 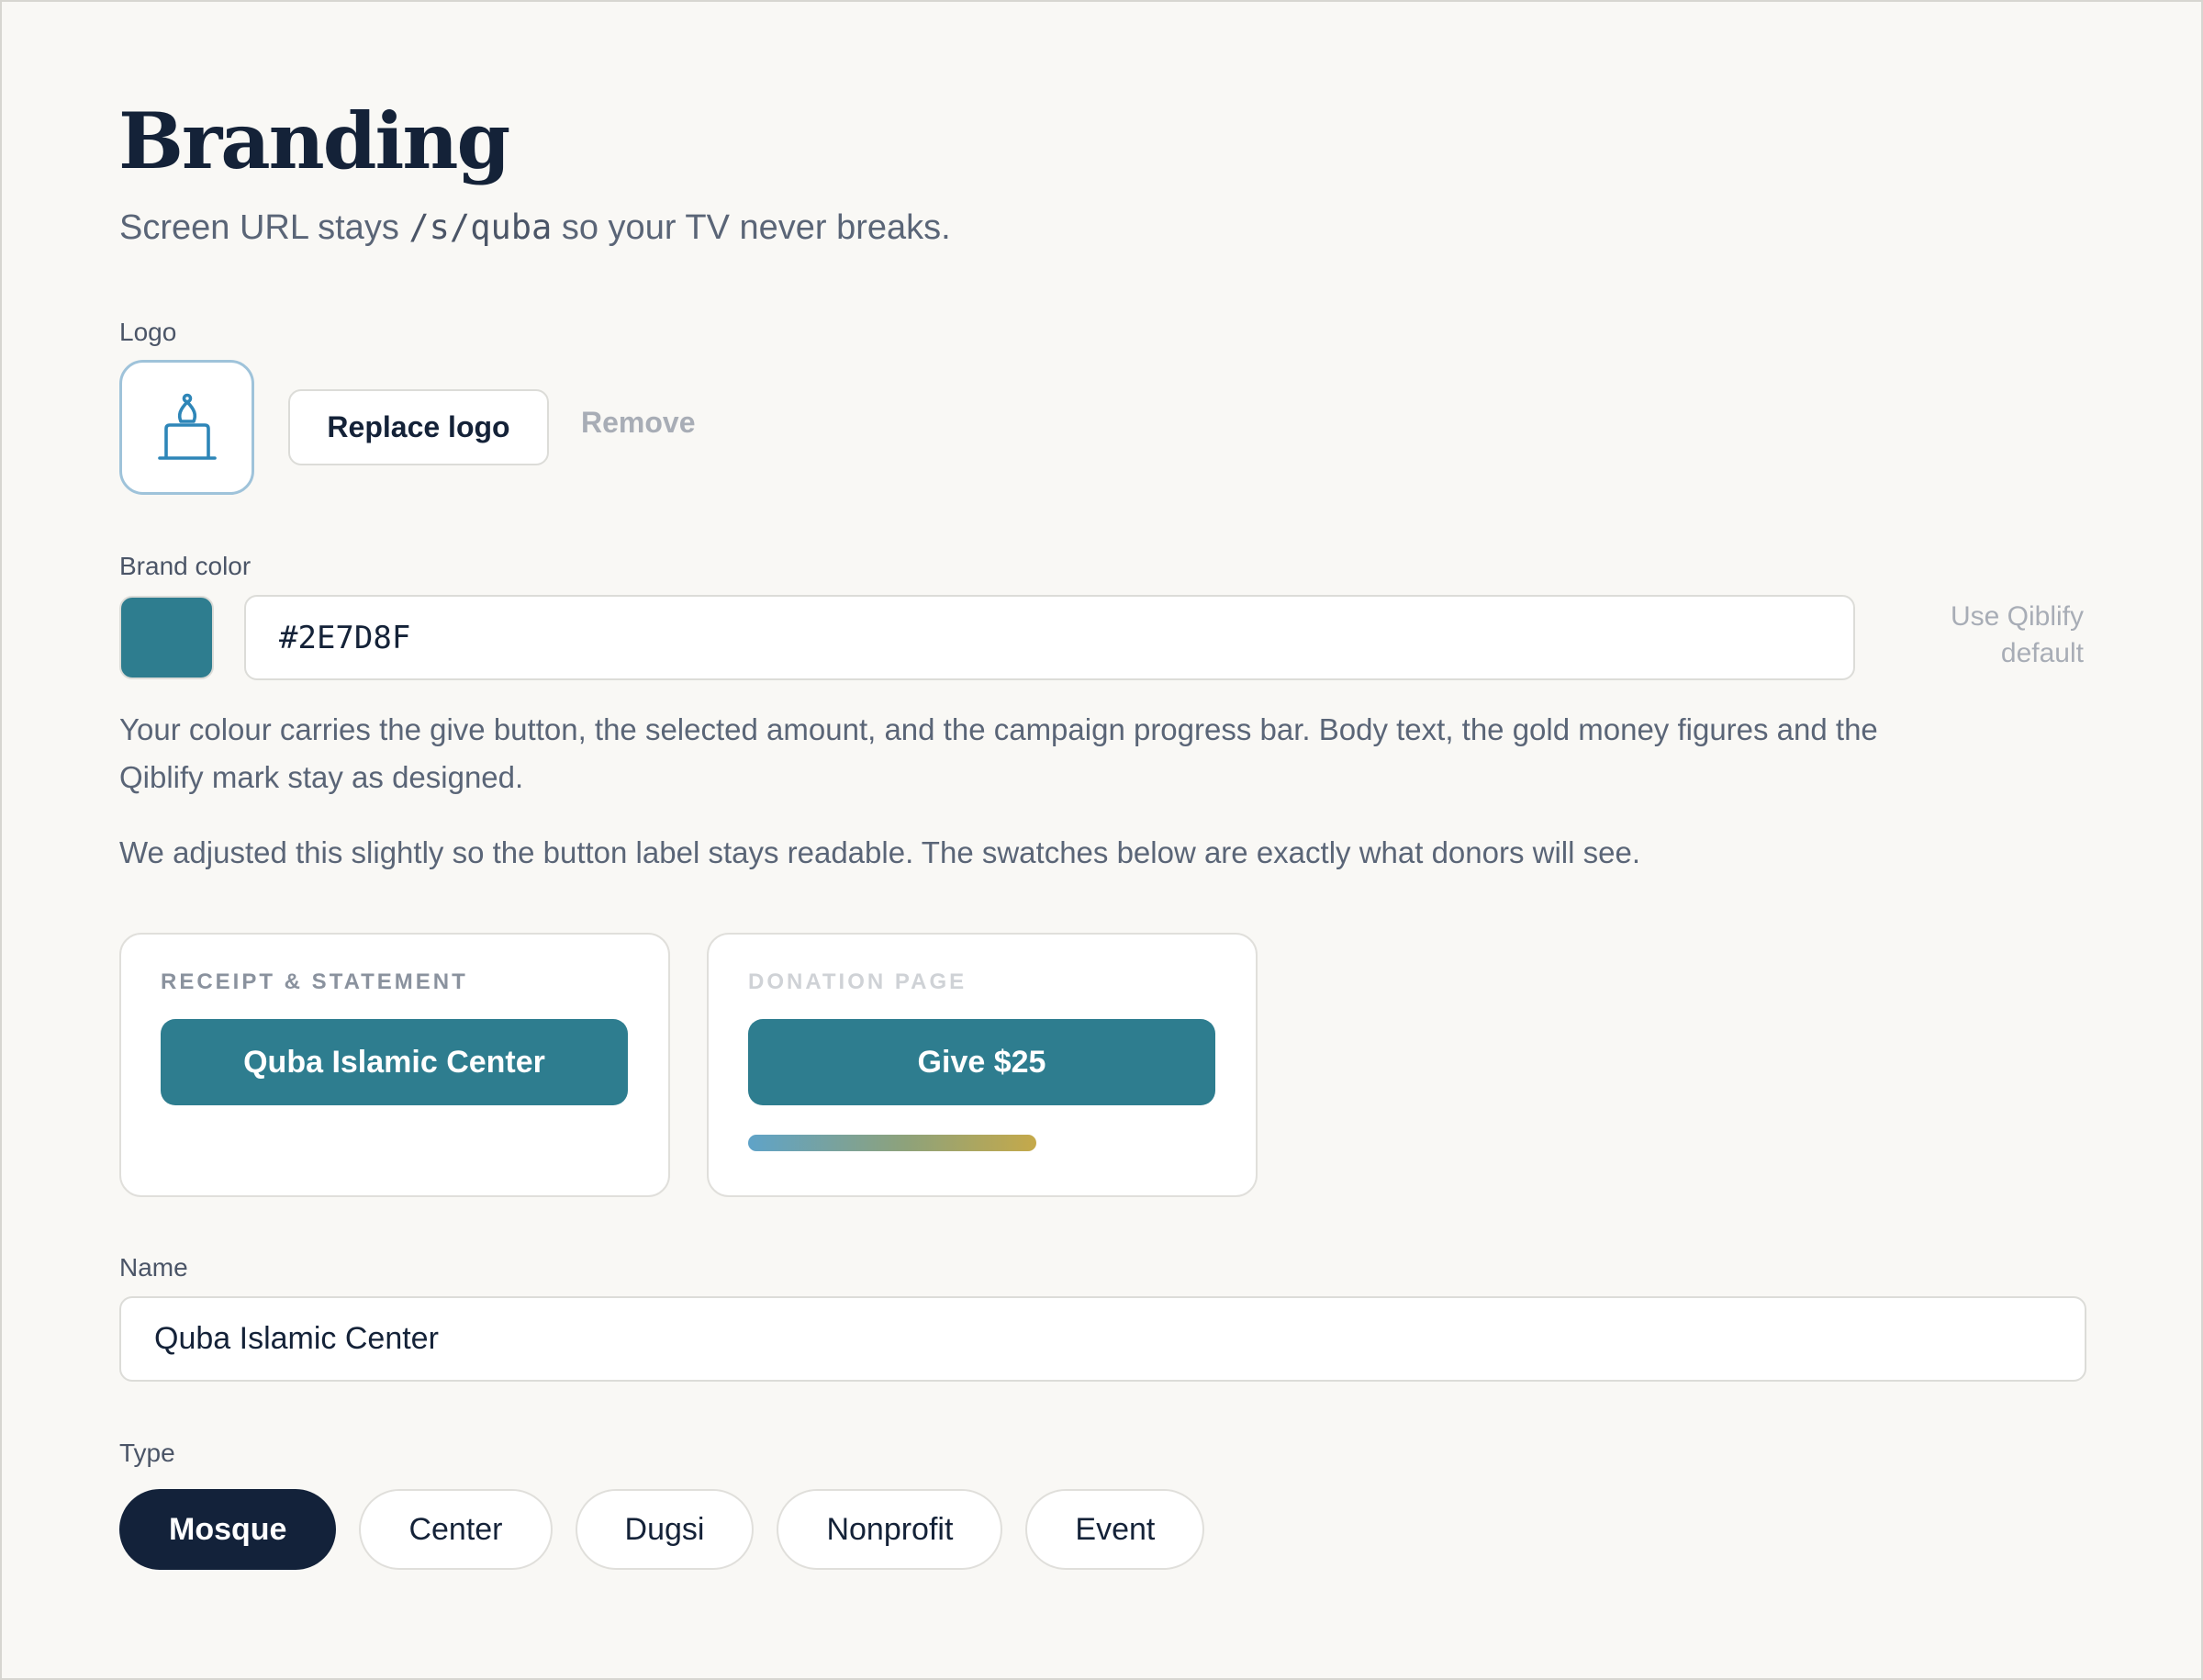 What do you see at coordinates (167, 637) in the screenshot?
I see `brand-color-swatch` at bounding box center [167, 637].